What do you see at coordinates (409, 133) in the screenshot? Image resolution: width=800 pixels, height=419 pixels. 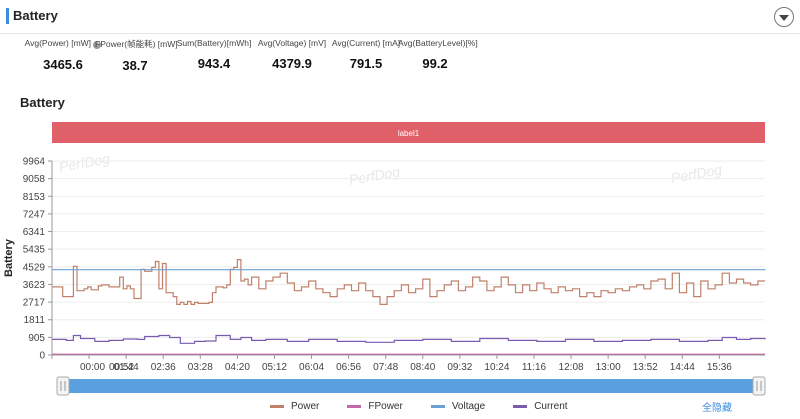 I see `label-band-text: label1` at bounding box center [409, 133].